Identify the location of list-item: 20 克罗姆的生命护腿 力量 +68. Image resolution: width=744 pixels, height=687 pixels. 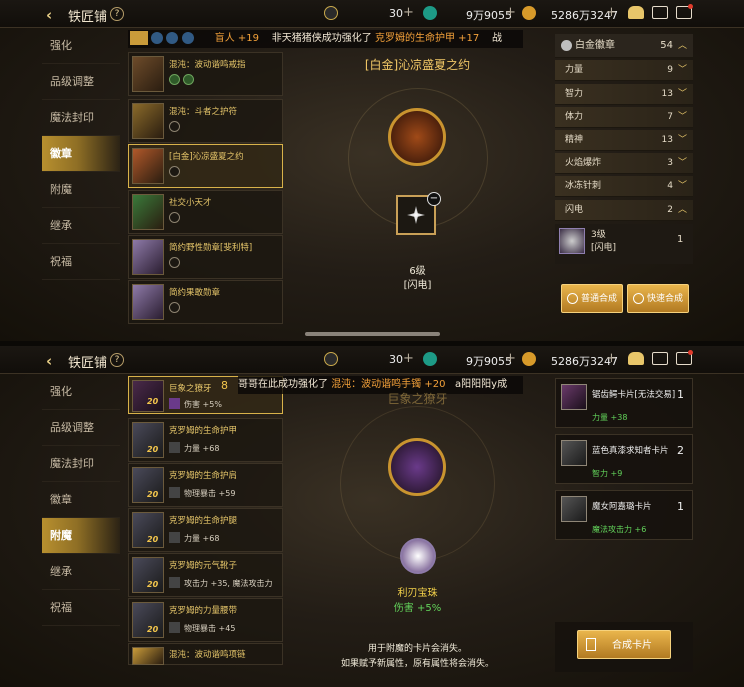
(205, 530).